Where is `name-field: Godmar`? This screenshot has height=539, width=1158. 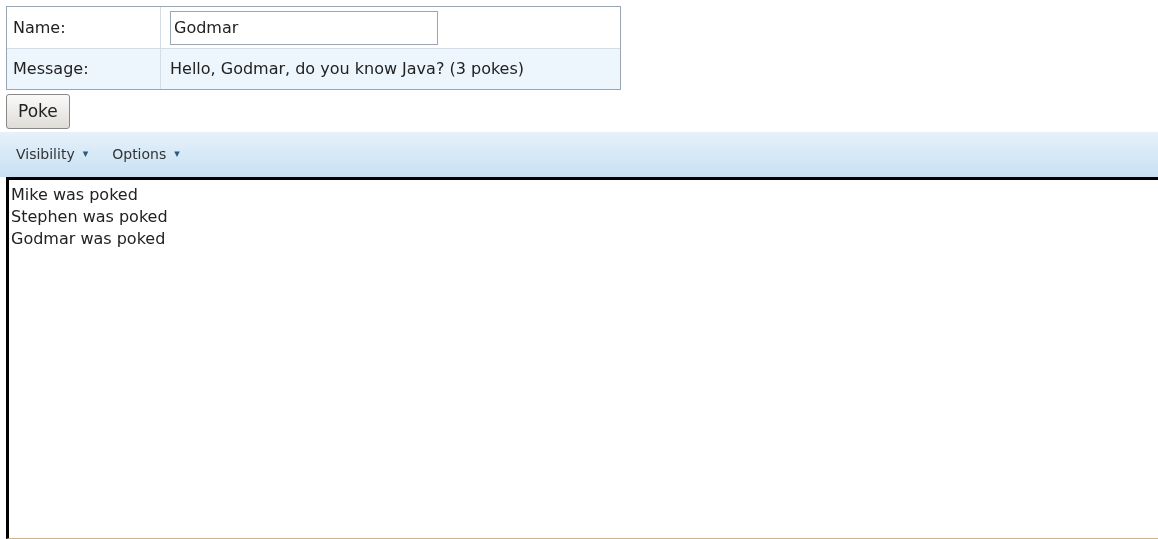
name-field: Godmar is located at coordinates (304, 27).